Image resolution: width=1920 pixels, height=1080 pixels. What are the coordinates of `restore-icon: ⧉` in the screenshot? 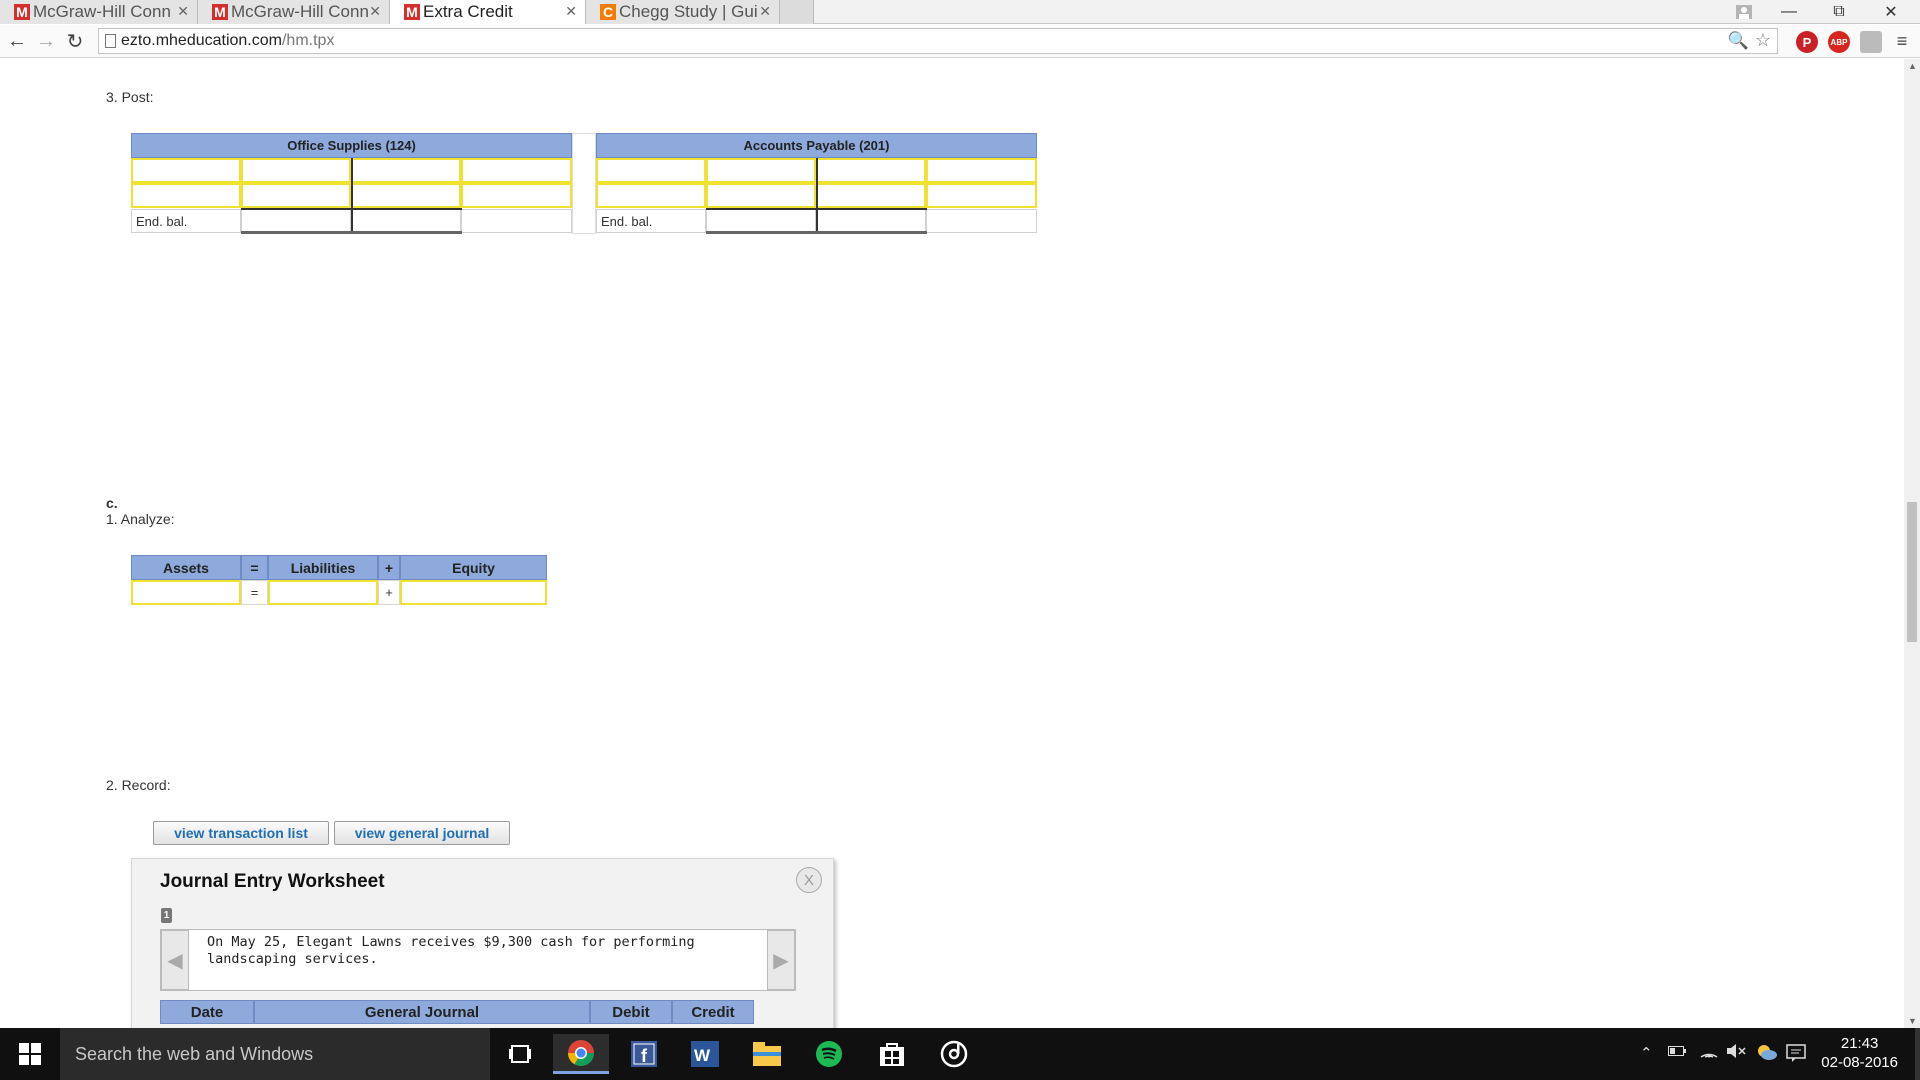 It's located at (1839, 12).